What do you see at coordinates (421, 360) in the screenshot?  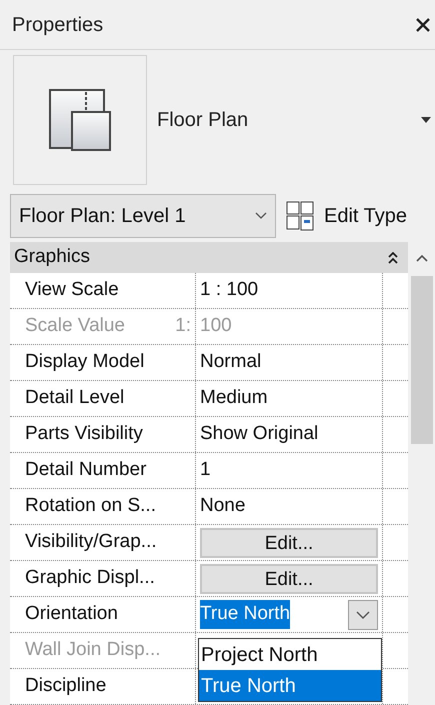 I see `scrollbar-thumb` at bounding box center [421, 360].